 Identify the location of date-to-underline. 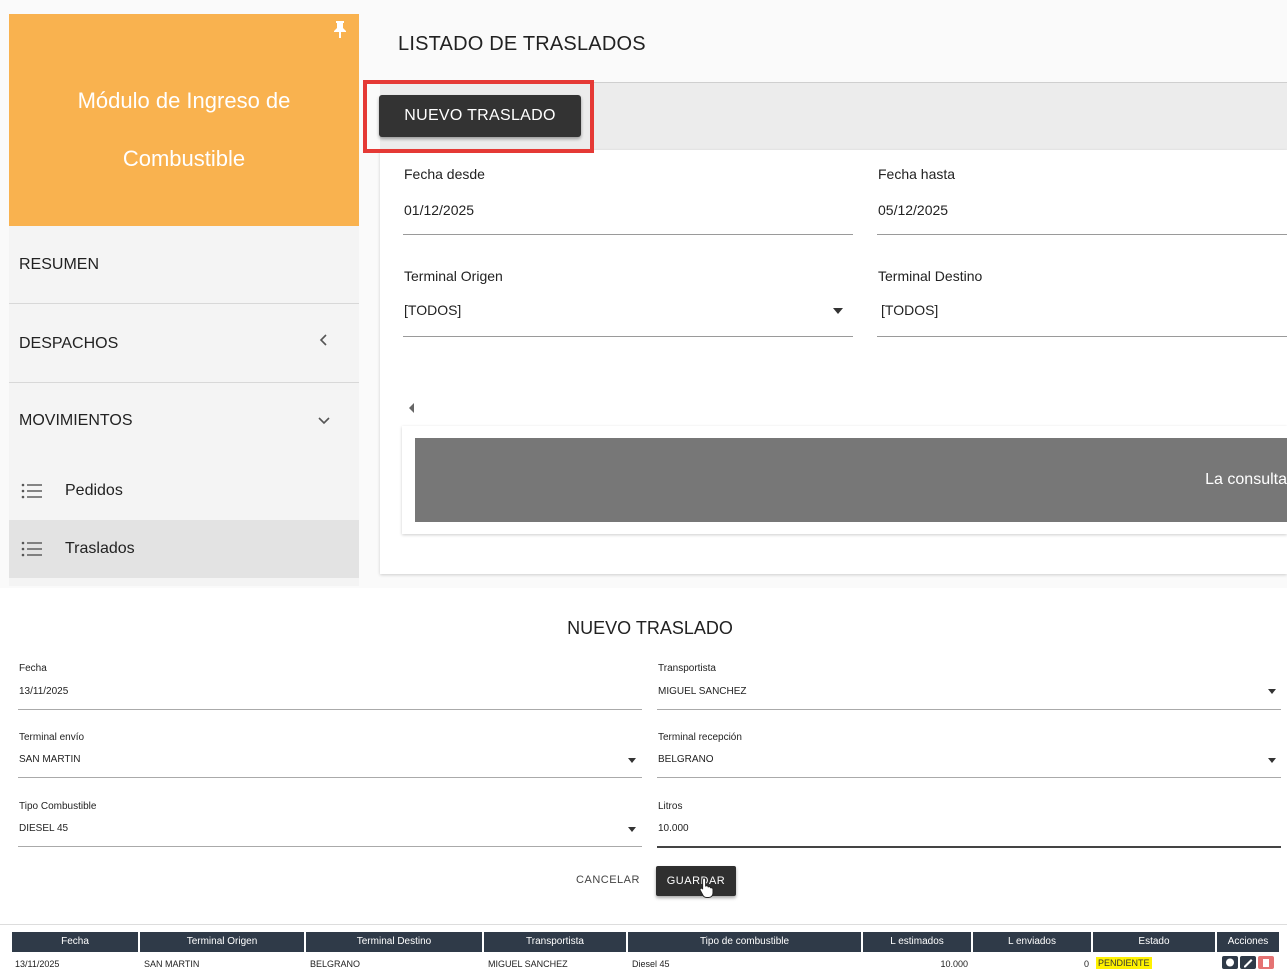
(1082, 234).